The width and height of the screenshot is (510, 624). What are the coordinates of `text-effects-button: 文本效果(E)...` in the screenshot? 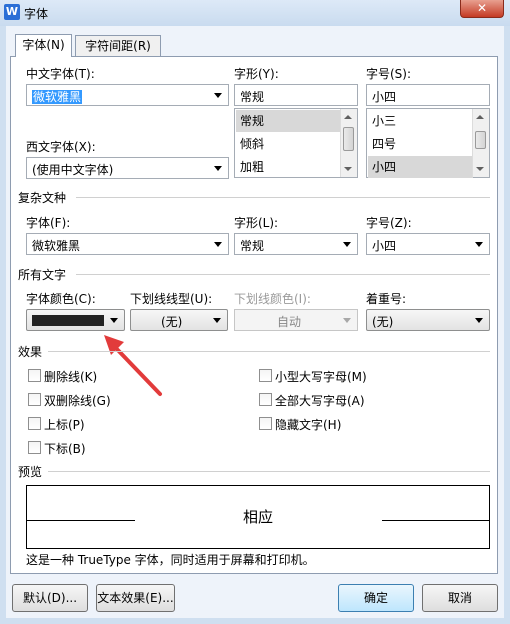 It's located at (135, 598).